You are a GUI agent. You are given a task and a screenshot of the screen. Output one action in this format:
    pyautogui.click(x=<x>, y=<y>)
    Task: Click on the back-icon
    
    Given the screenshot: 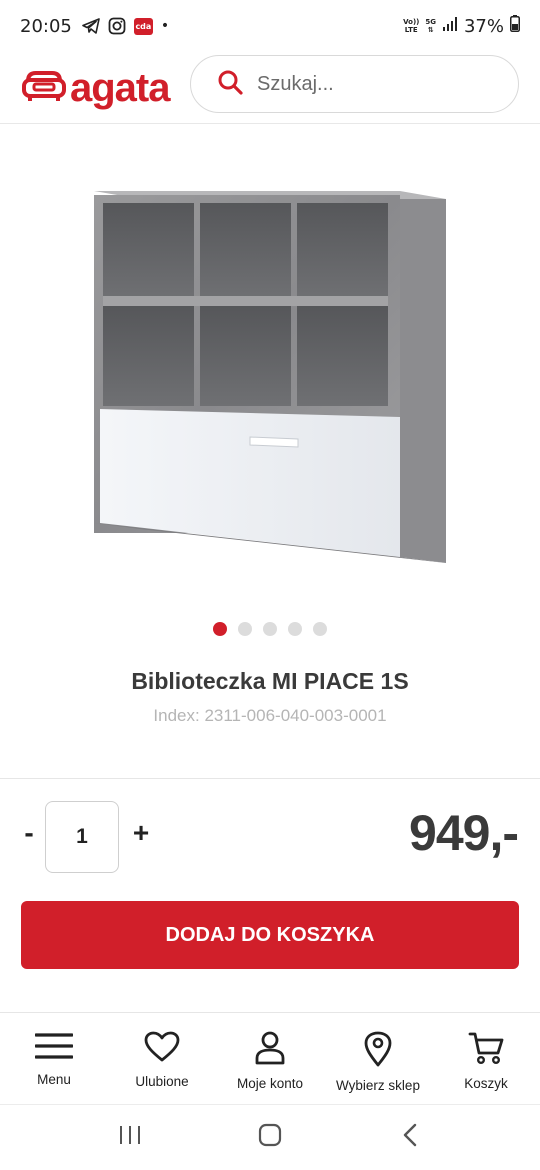 What is the action you would take?
    pyautogui.click(x=410, y=1137)
    